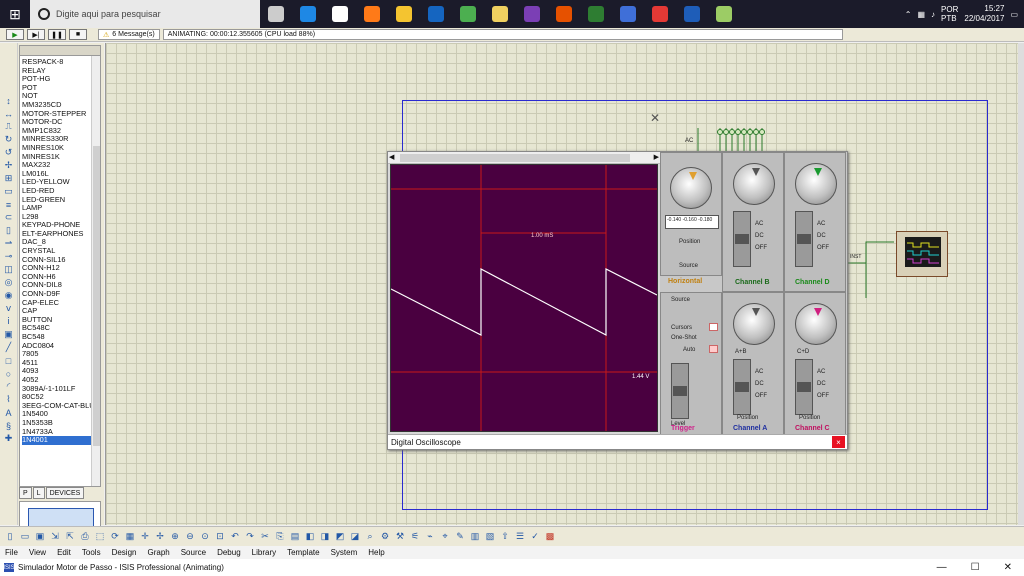  I want to click on save-icon: ▣, so click(40, 537).